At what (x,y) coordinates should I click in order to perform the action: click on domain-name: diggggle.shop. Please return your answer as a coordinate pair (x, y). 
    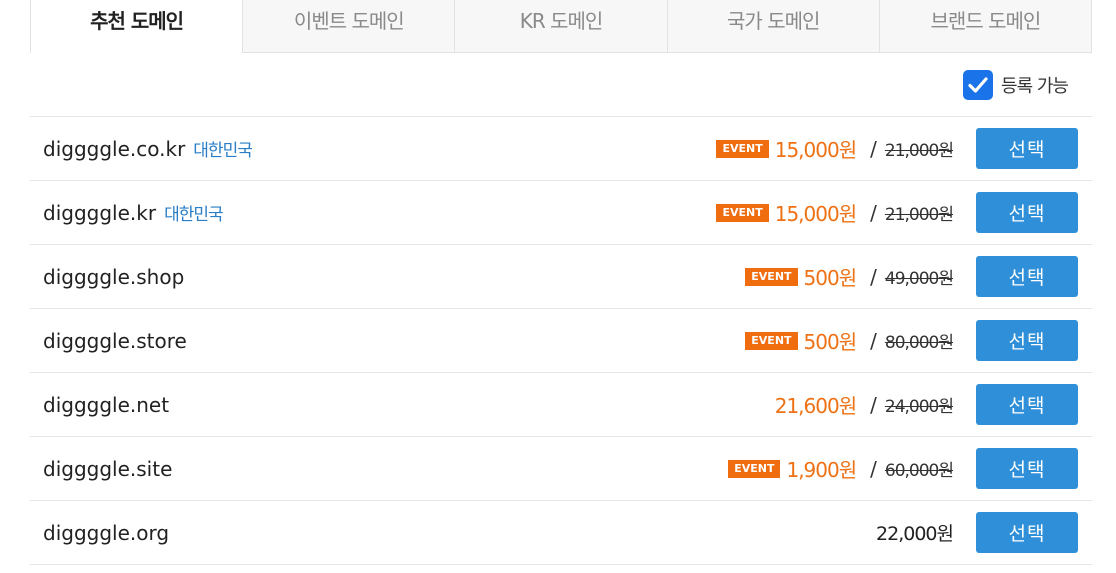
    Looking at the image, I should click on (113, 277).